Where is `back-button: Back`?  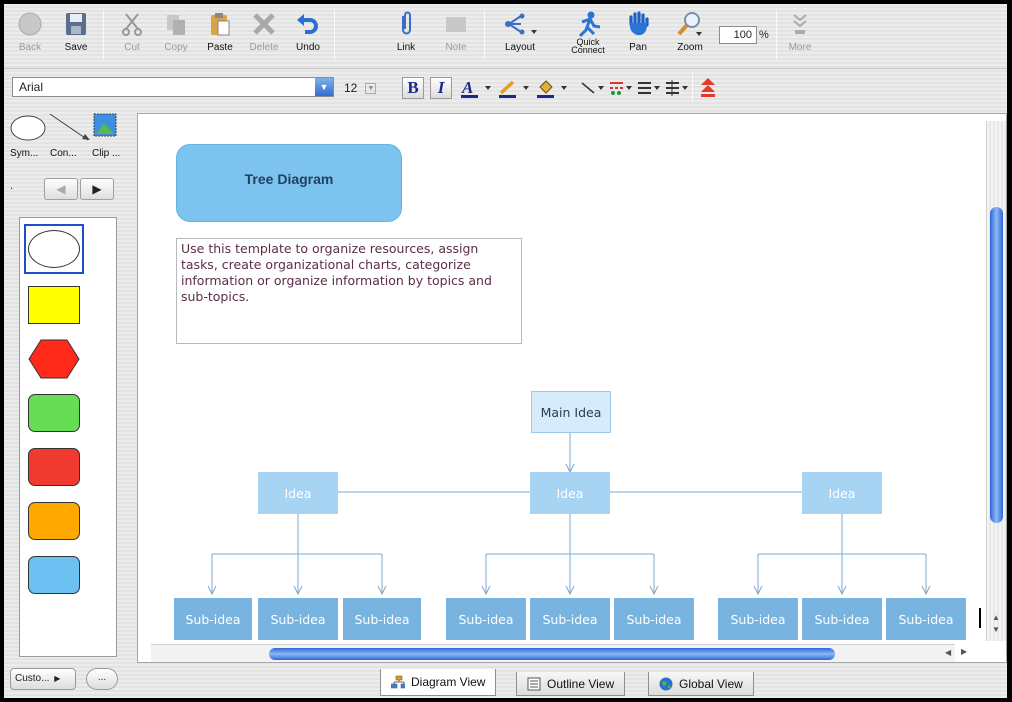 back-button: Back is located at coordinates (30, 35).